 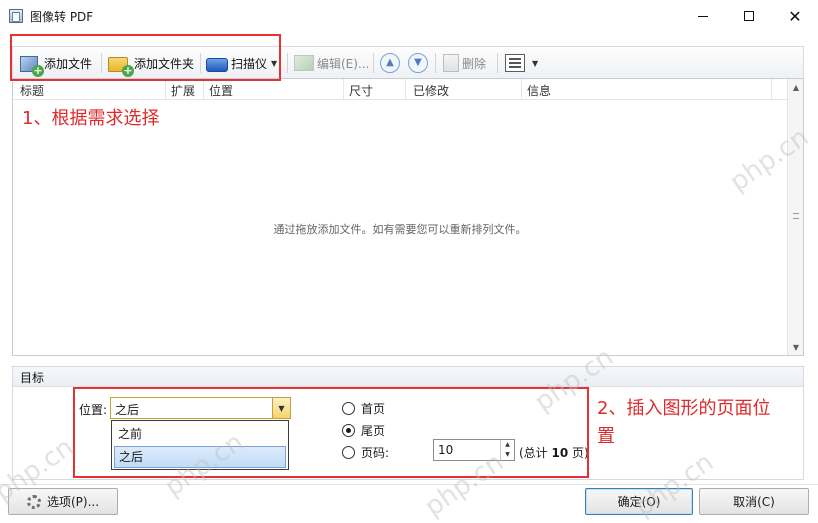 I want to click on annotation-step2-line1: 2、插入图形的页面位, so click(x=684, y=408).